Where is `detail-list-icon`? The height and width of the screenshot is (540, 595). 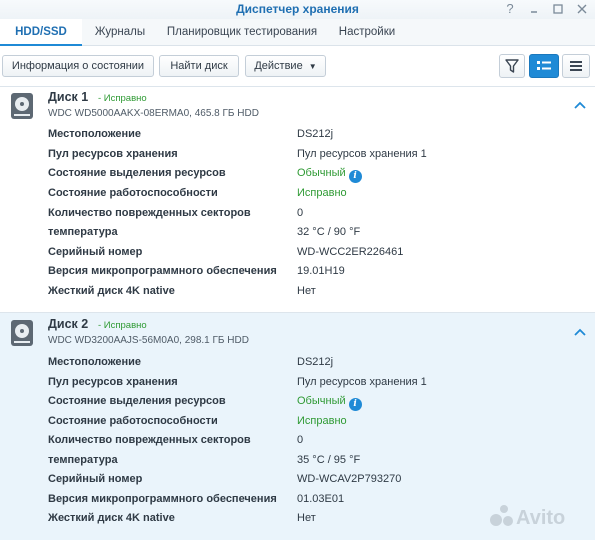 detail-list-icon is located at coordinates (544, 65).